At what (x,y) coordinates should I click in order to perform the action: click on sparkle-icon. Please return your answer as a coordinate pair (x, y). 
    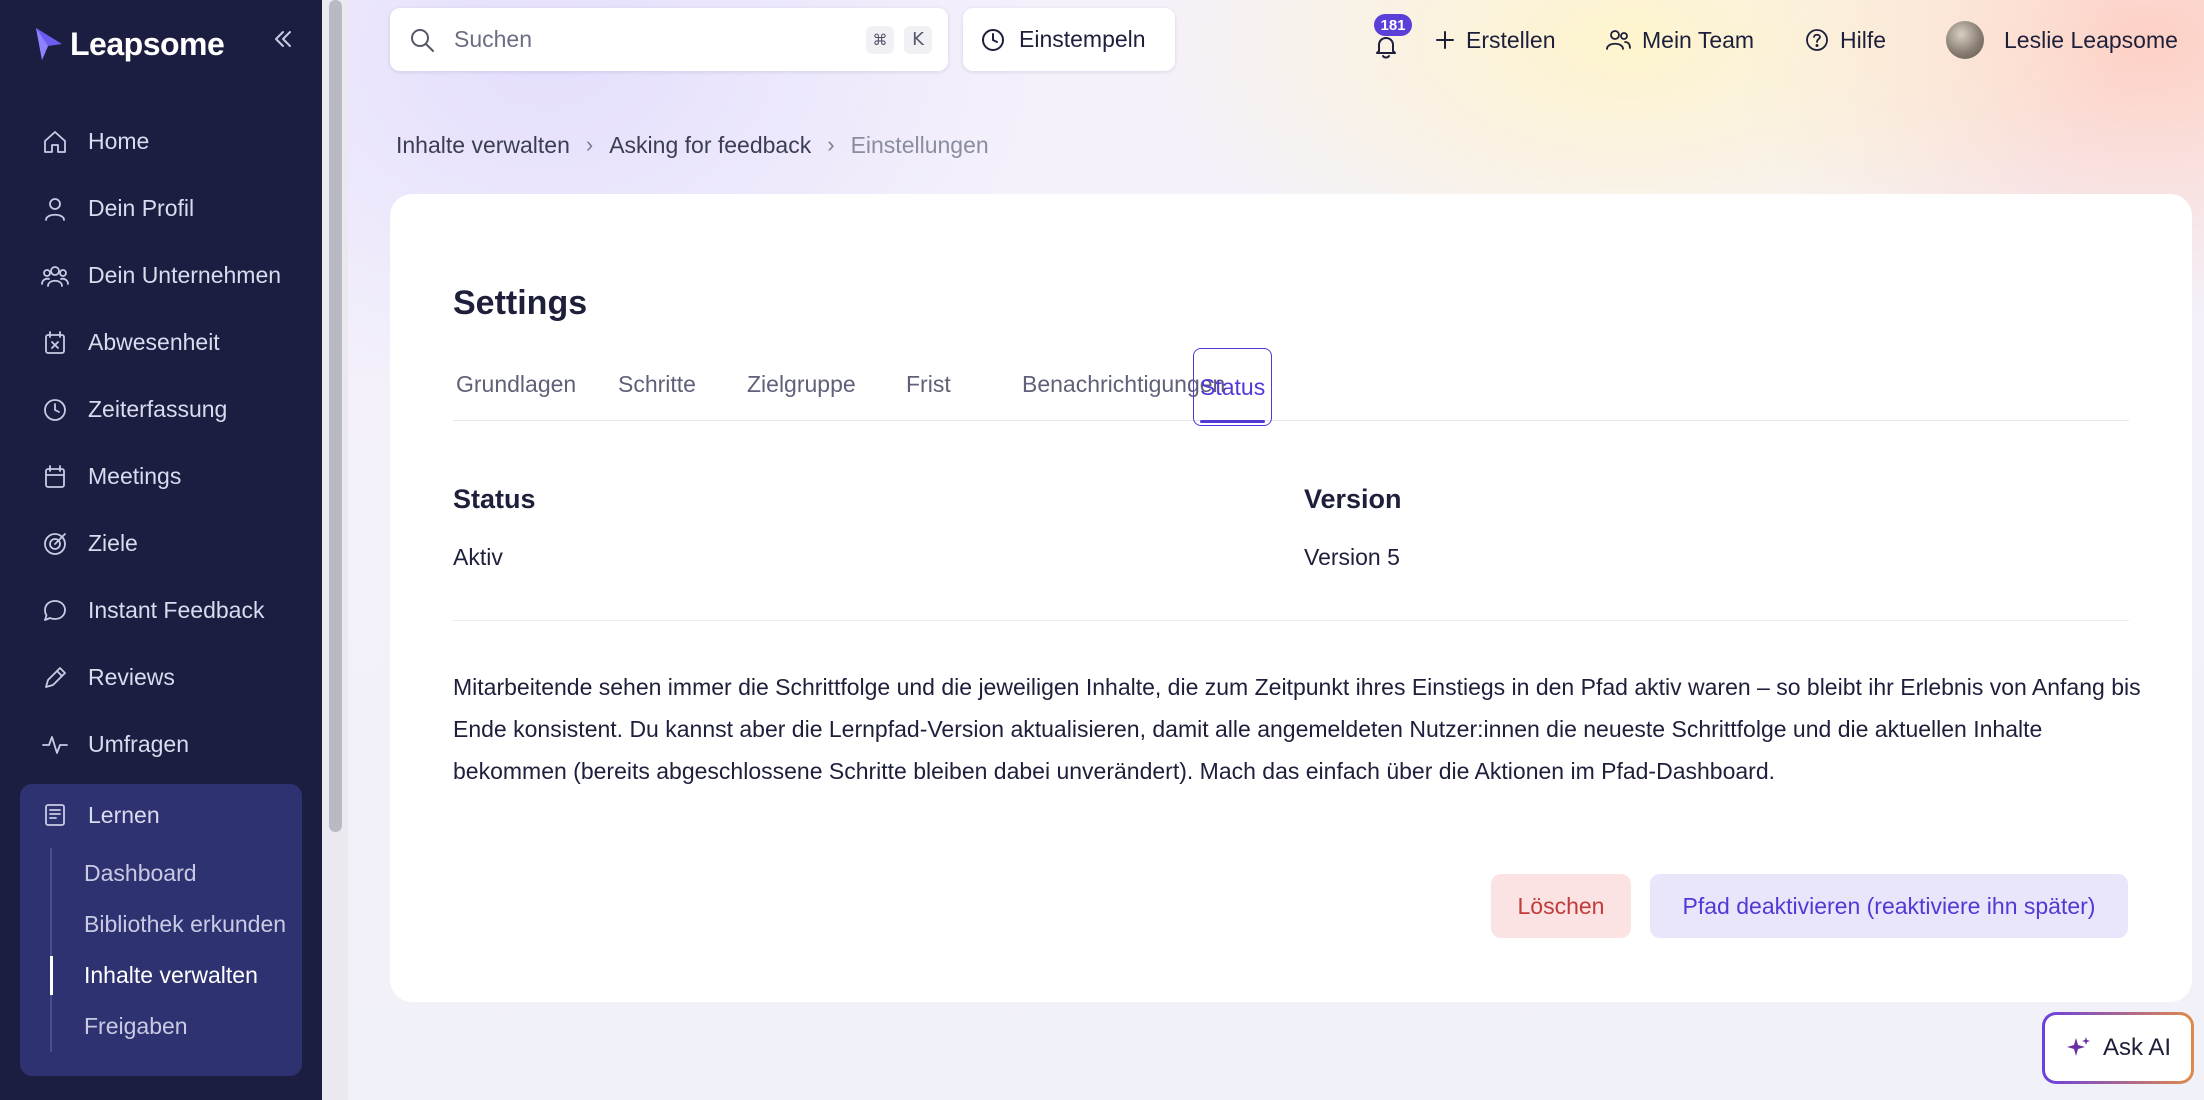
    Looking at the image, I should click on (2078, 1046).